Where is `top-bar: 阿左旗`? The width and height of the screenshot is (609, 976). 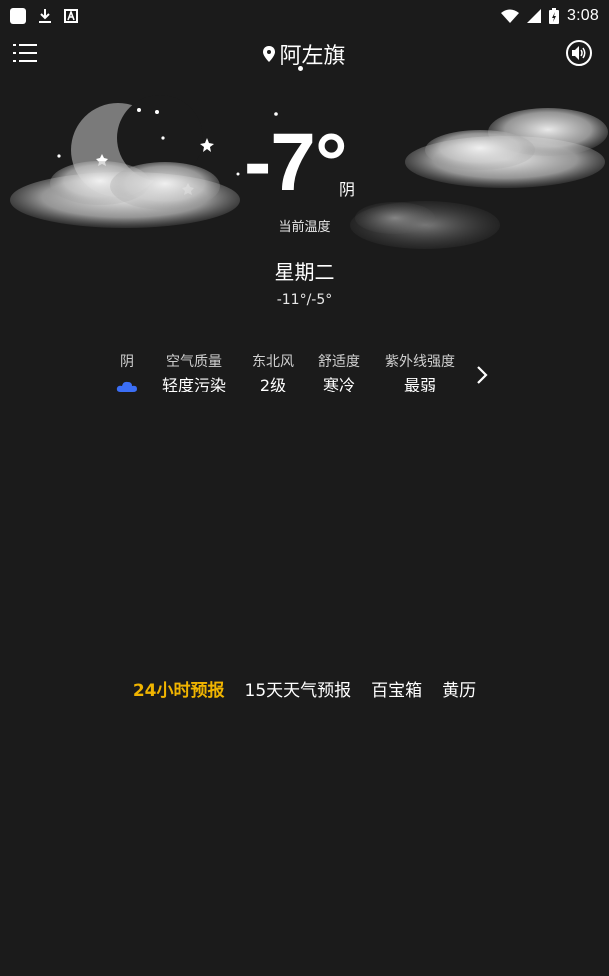 top-bar: 阿左旗 is located at coordinates (304, 55).